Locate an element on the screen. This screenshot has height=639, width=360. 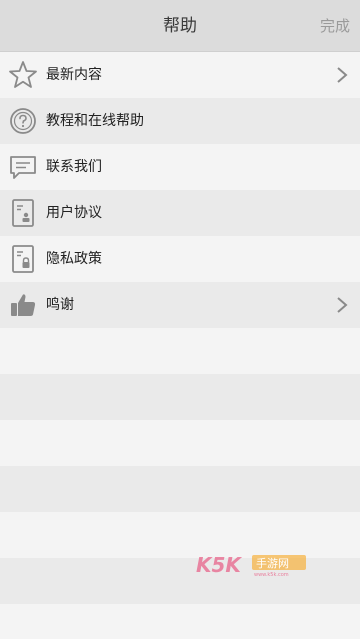
menu-item-label: 最新内容 is located at coordinates (74, 75).